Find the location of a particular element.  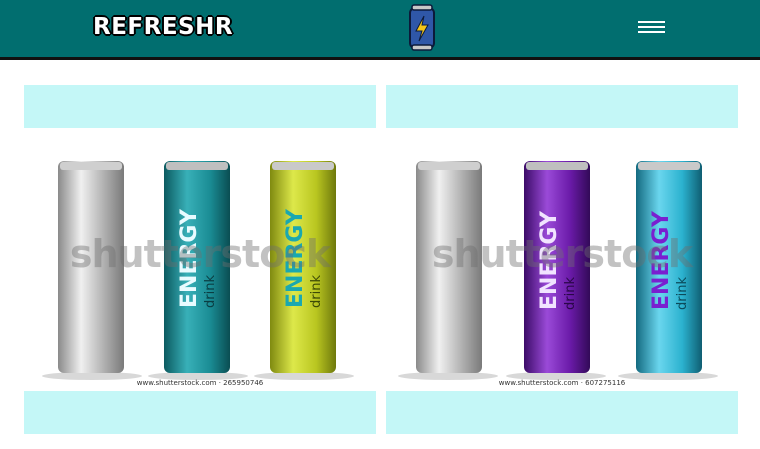

image-caption: www.shutterstock.com · 265950746 is located at coordinates (200, 383).